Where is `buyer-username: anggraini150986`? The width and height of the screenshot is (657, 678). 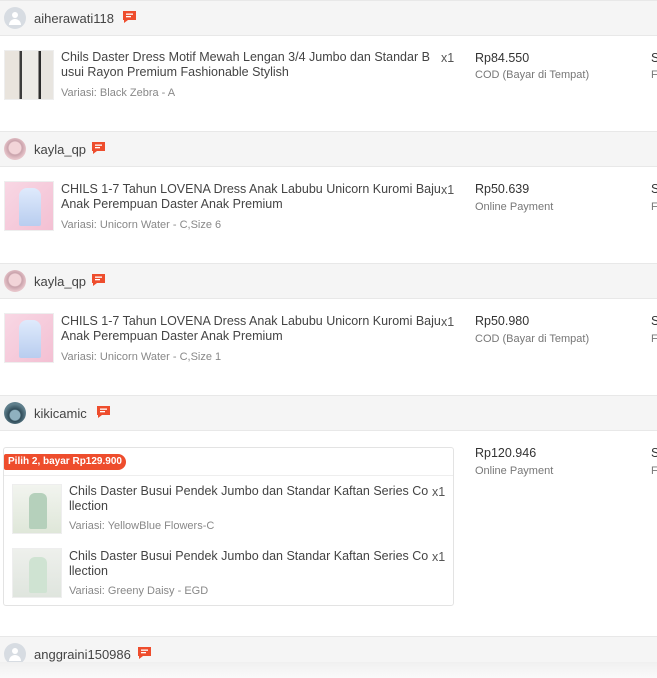
buyer-username: anggraini150986 is located at coordinates (82, 654).